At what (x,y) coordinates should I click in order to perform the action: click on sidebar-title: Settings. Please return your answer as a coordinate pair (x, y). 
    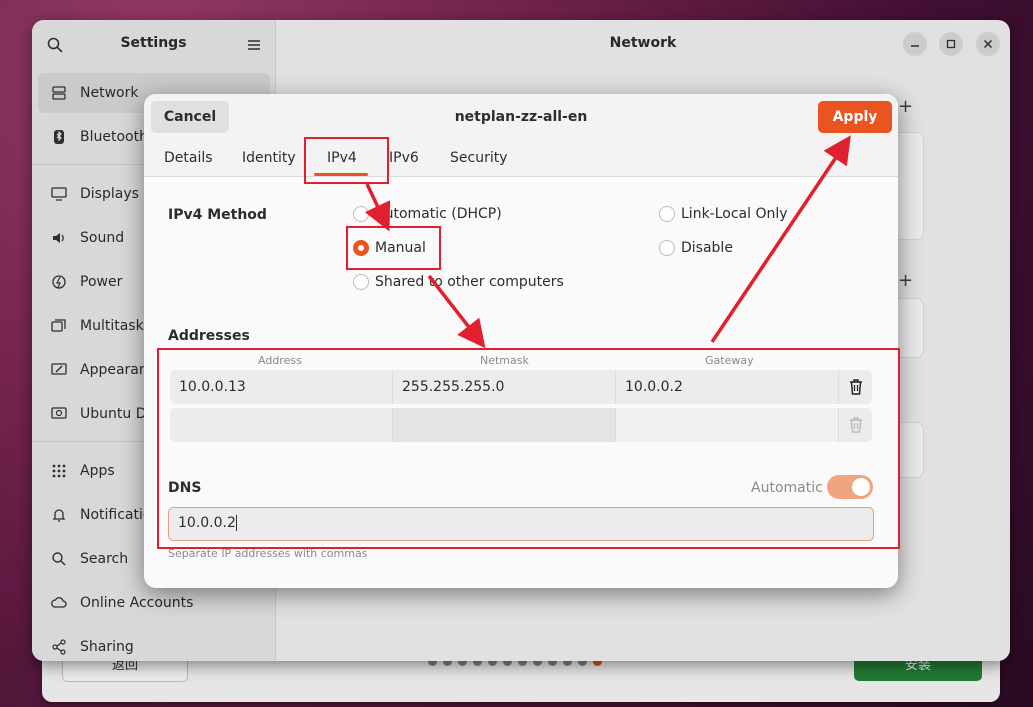
    Looking at the image, I should click on (153, 43).